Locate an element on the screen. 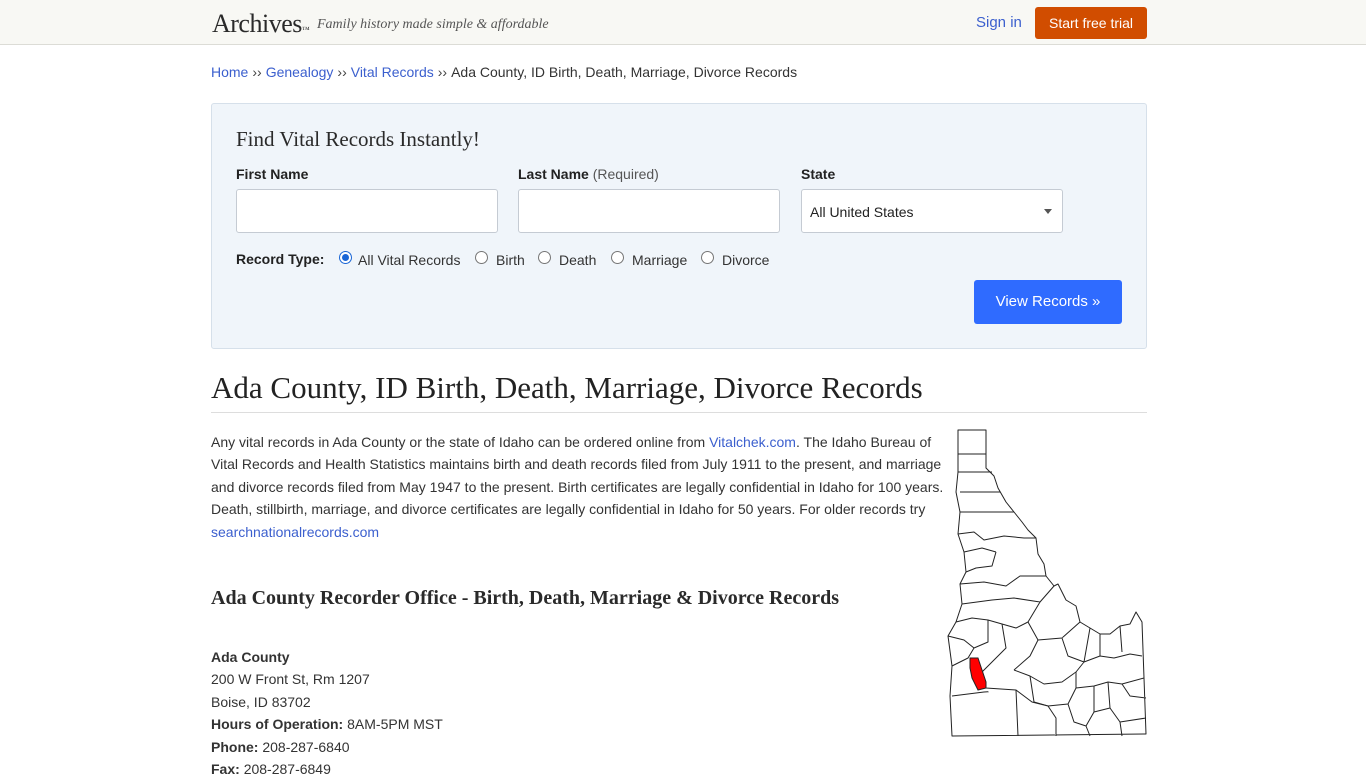  logo-text: Archives is located at coordinates (257, 23).